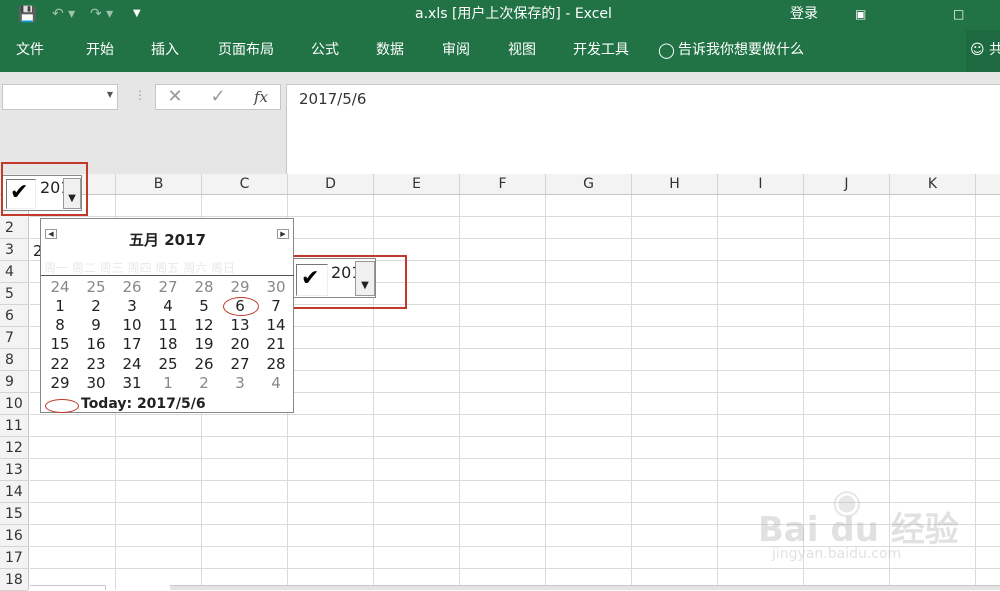  Describe the element at coordinates (261, 97) in the screenshot. I see `insert-function-icon: fx` at that location.